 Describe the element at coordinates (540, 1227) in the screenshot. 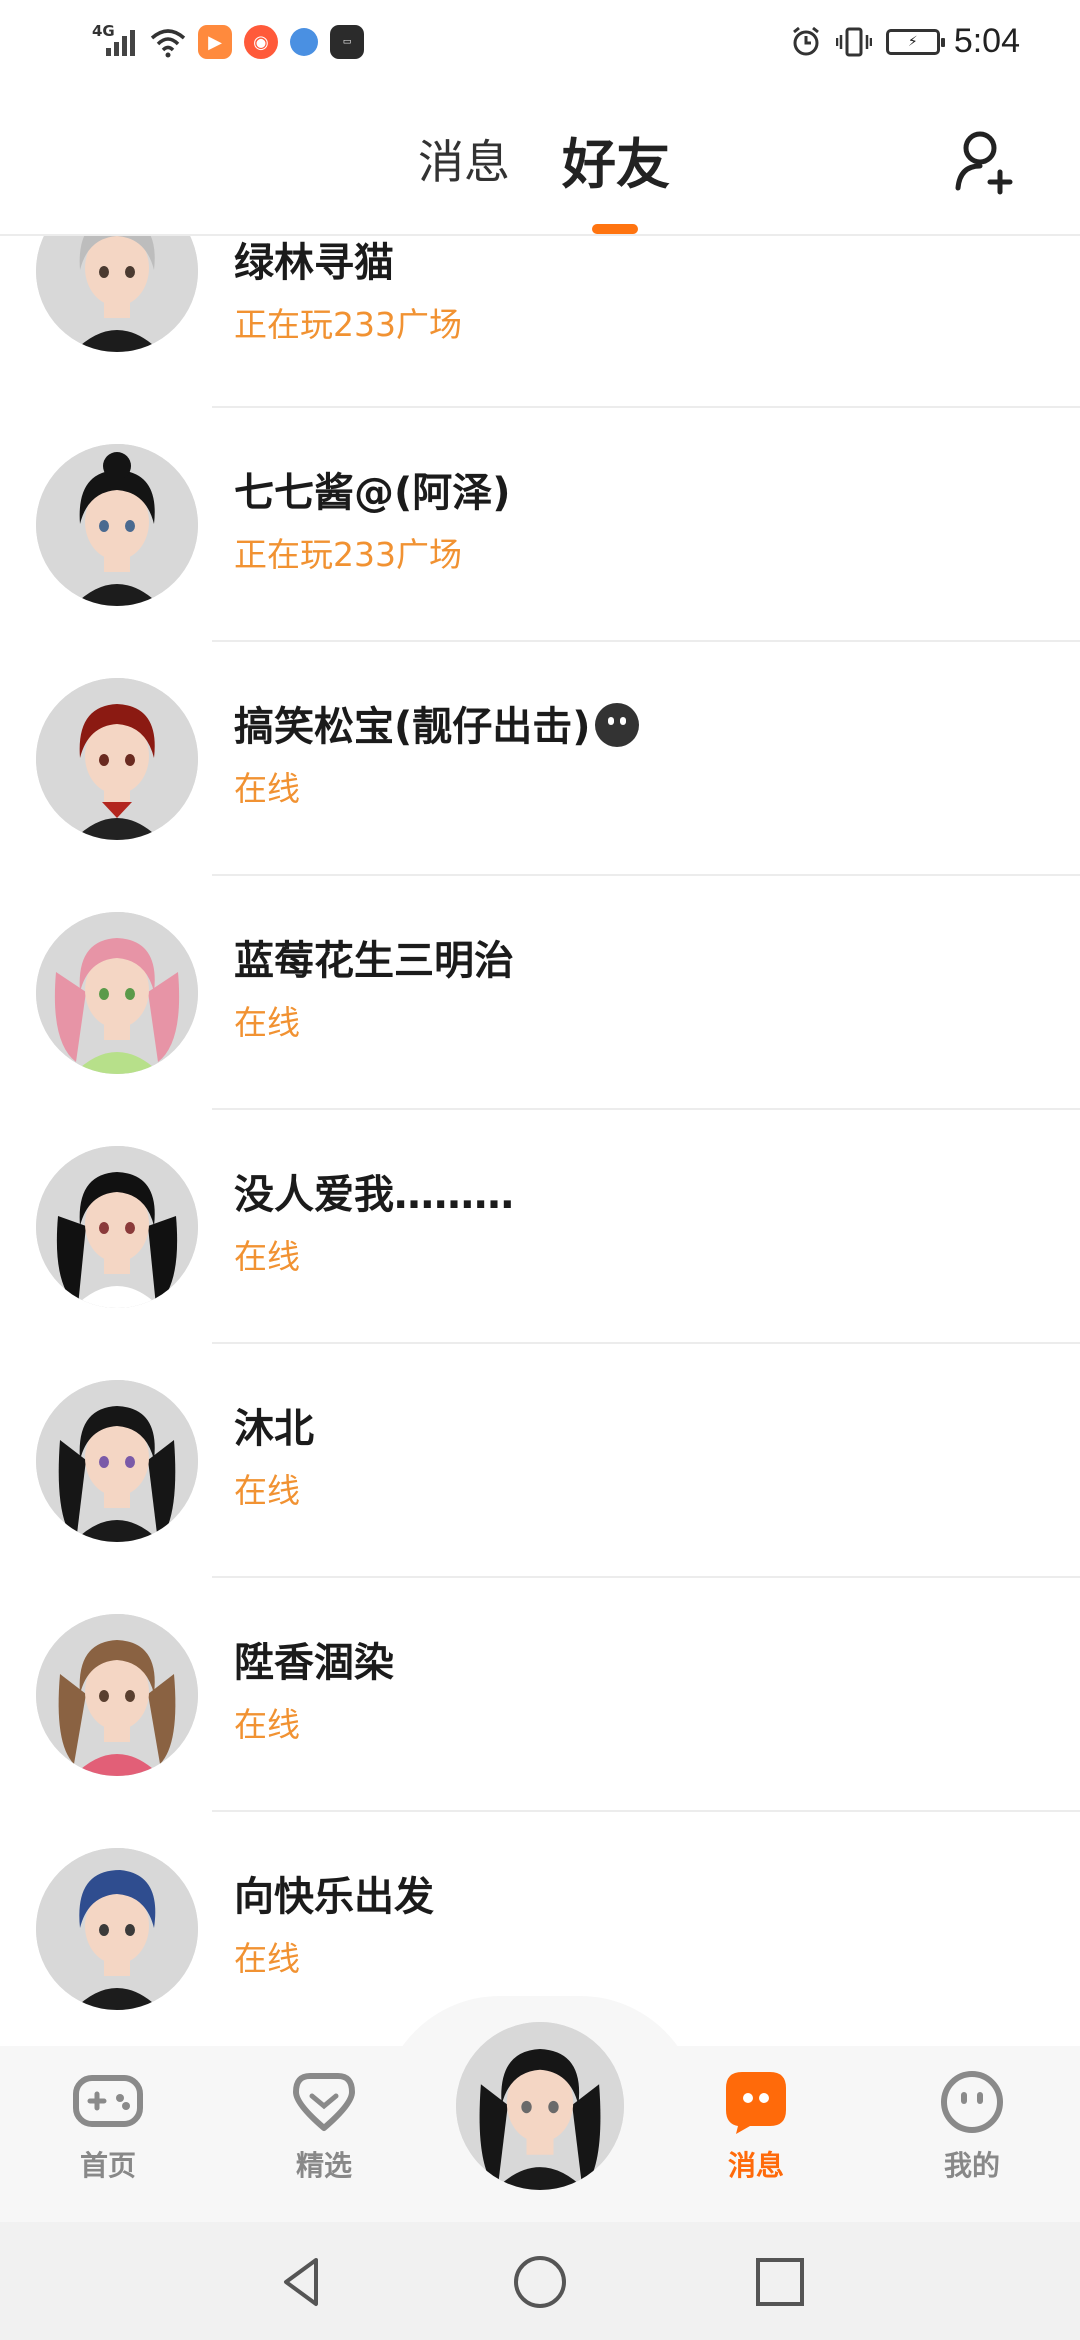

I see `friend-row: 没人爱我……… 在线` at that location.